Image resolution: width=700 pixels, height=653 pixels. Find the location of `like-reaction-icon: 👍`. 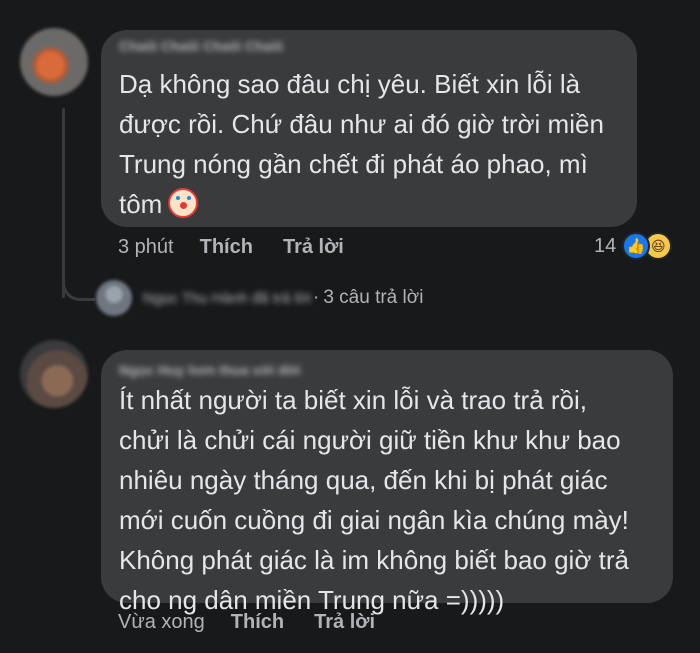

like-reaction-icon: 👍 is located at coordinates (636, 246).